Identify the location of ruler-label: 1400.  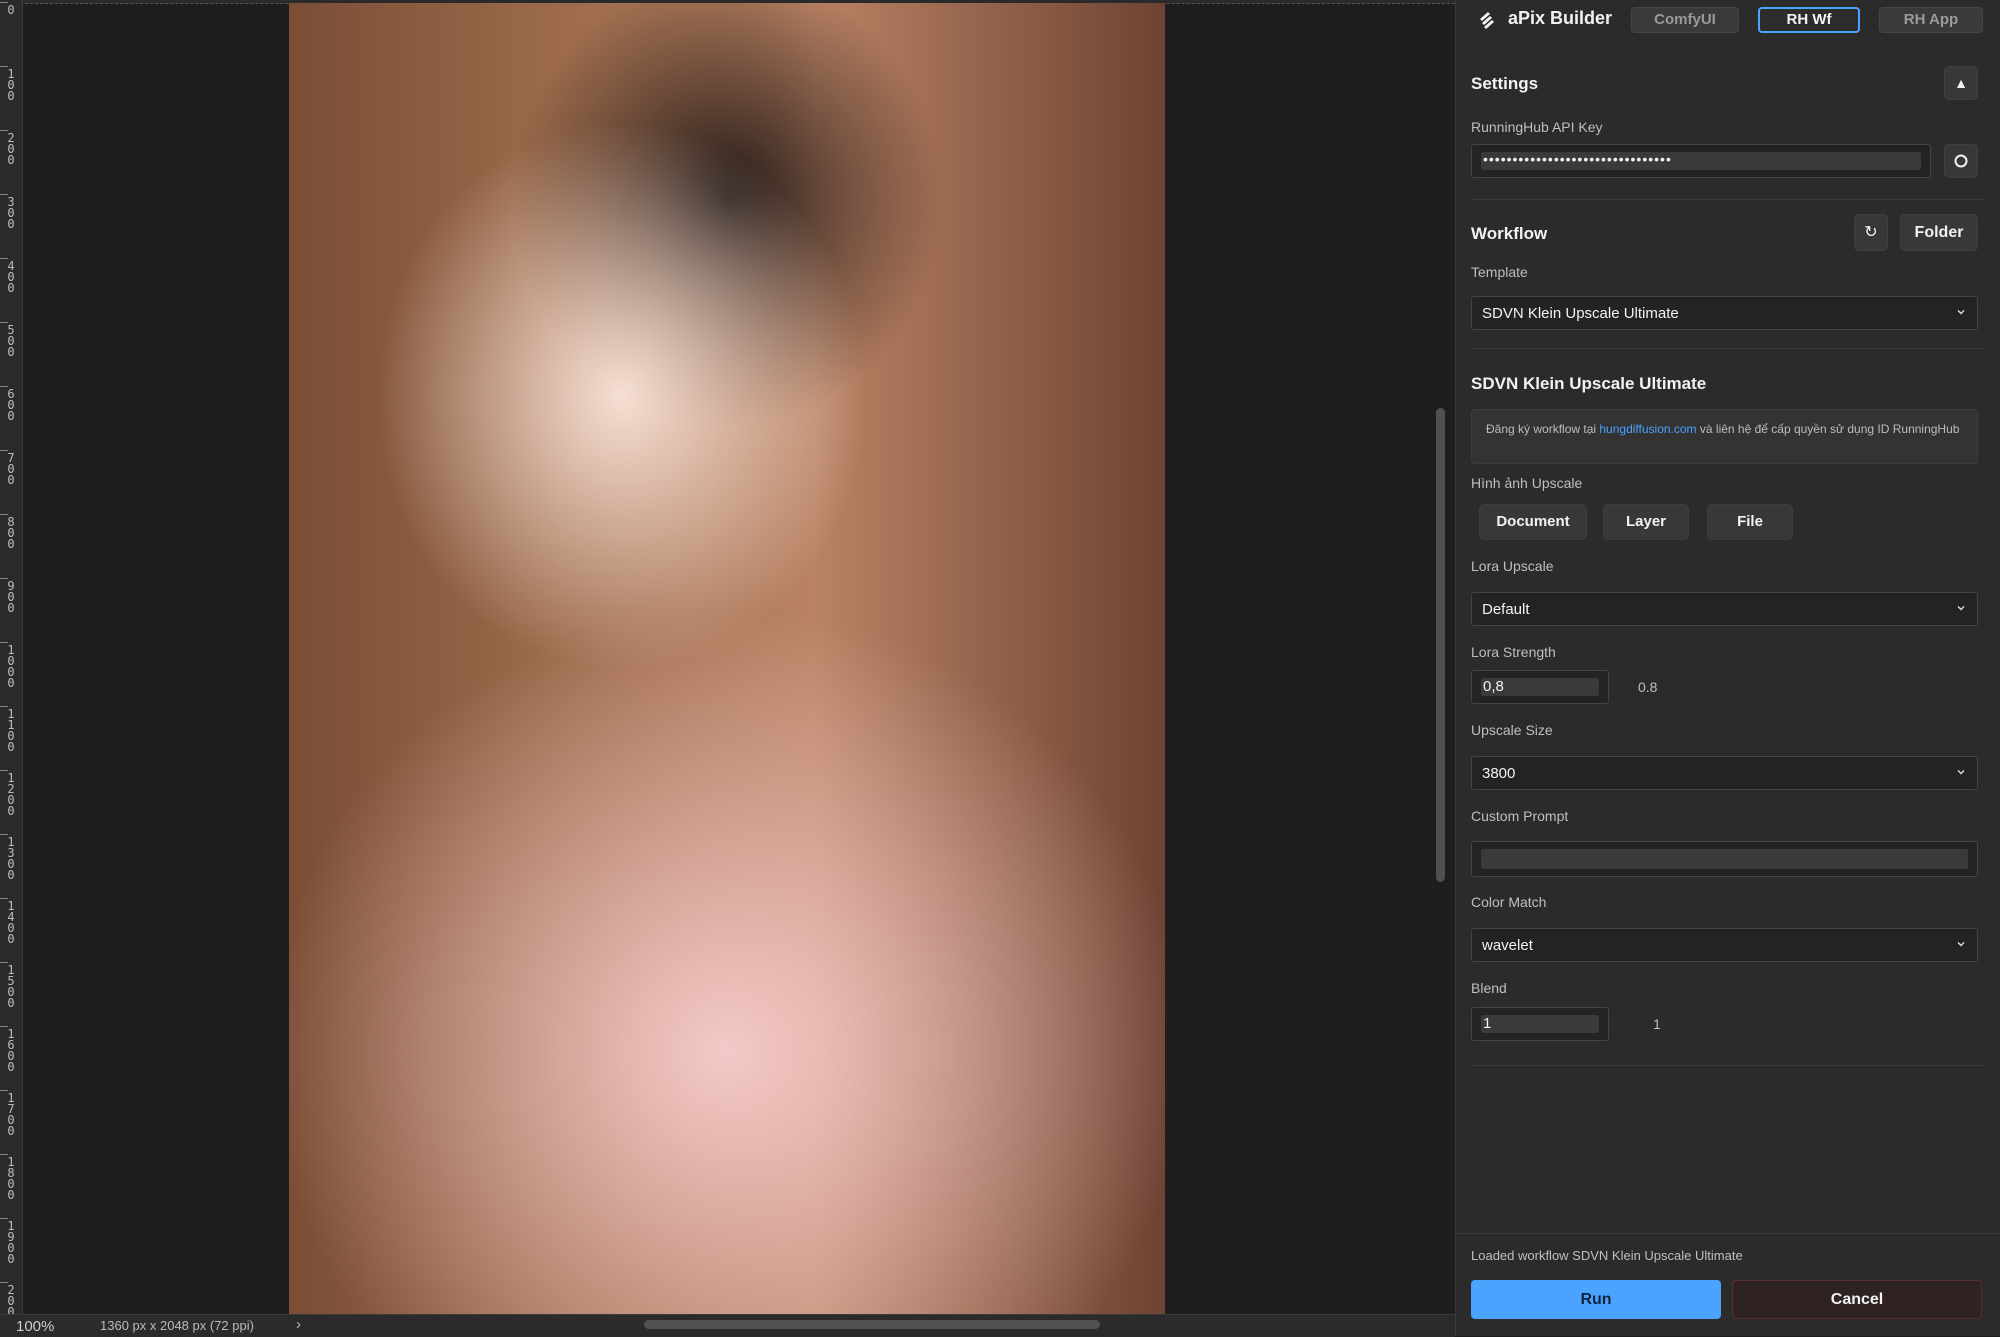
(11, 922).